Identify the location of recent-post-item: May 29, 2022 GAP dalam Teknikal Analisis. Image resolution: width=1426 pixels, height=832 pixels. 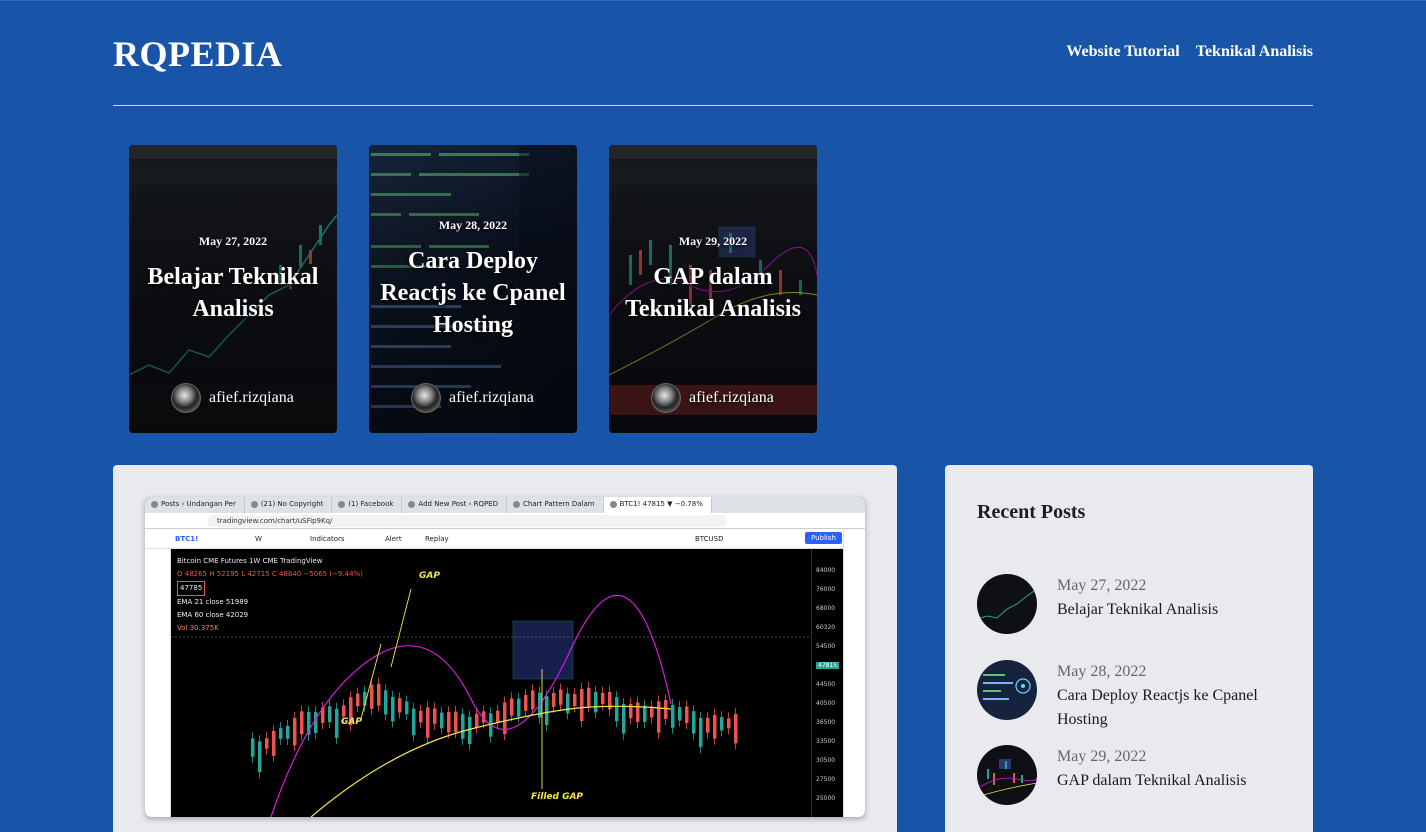
(1132, 775).